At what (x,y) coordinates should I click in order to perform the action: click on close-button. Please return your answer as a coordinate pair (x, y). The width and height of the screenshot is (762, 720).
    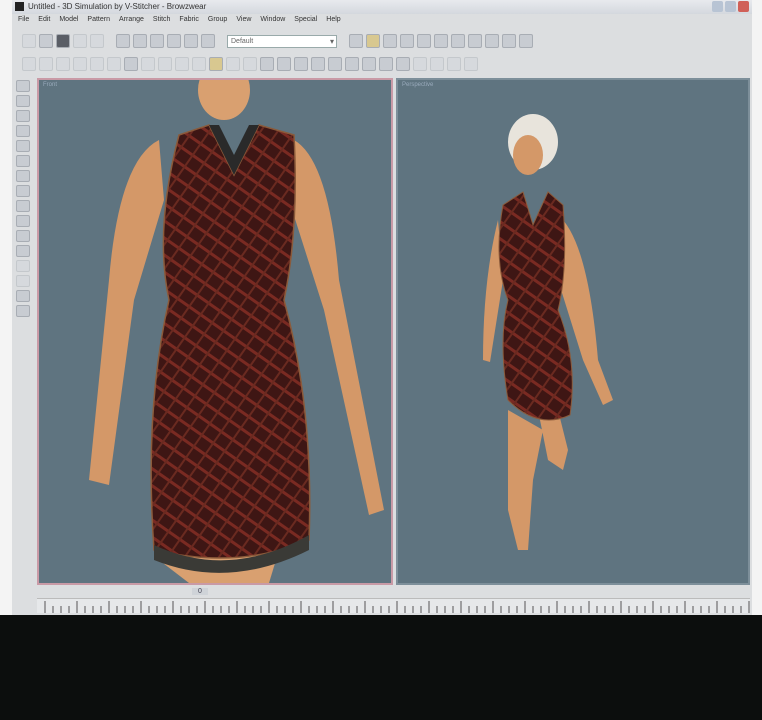
    Looking at the image, I should click on (743, 6).